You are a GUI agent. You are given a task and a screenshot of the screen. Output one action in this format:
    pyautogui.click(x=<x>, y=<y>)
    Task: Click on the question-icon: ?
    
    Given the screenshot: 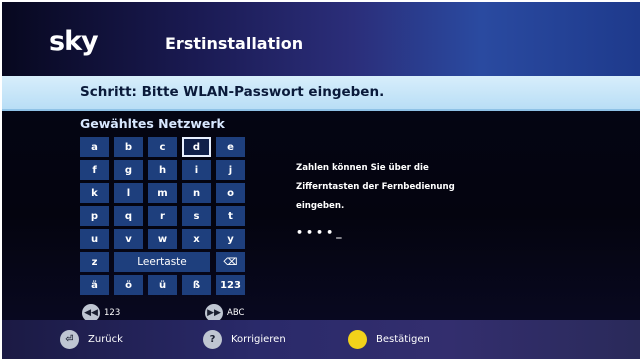 What is the action you would take?
    pyautogui.click(x=212, y=339)
    